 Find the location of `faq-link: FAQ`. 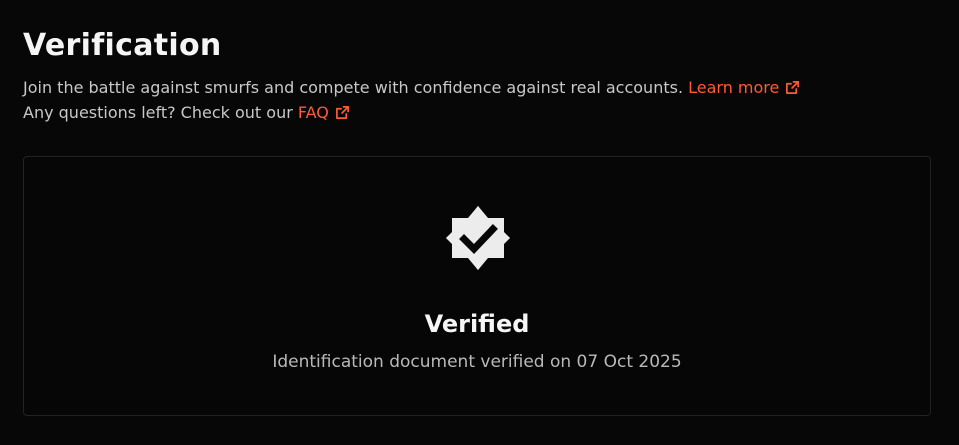

faq-link: FAQ is located at coordinates (324, 112).